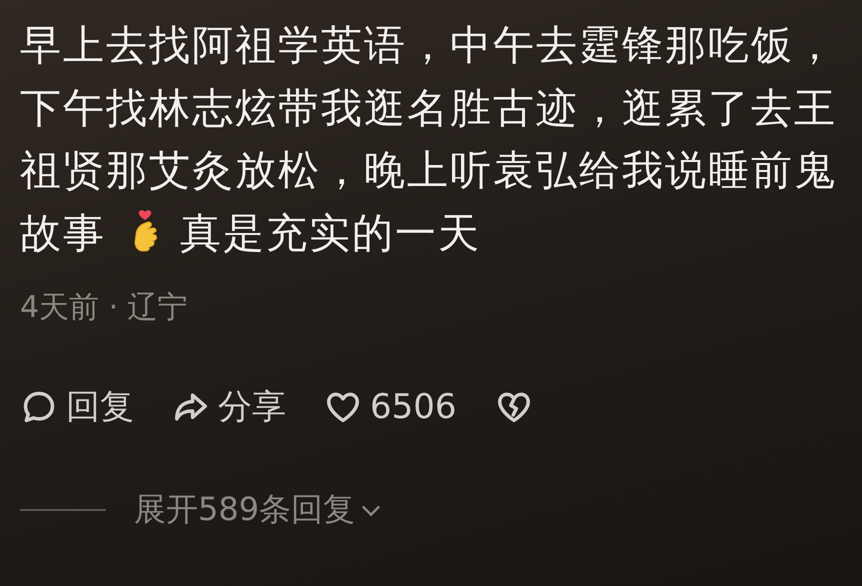 This screenshot has height=586, width=862. I want to click on comment-text: 真是充实的一天, so click(330, 233).